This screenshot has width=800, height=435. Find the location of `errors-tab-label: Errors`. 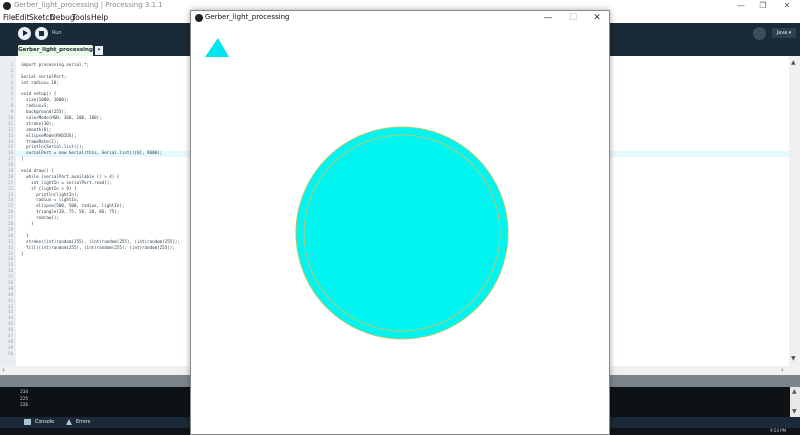

errors-tab-label: Errors is located at coordinates (83, 422).